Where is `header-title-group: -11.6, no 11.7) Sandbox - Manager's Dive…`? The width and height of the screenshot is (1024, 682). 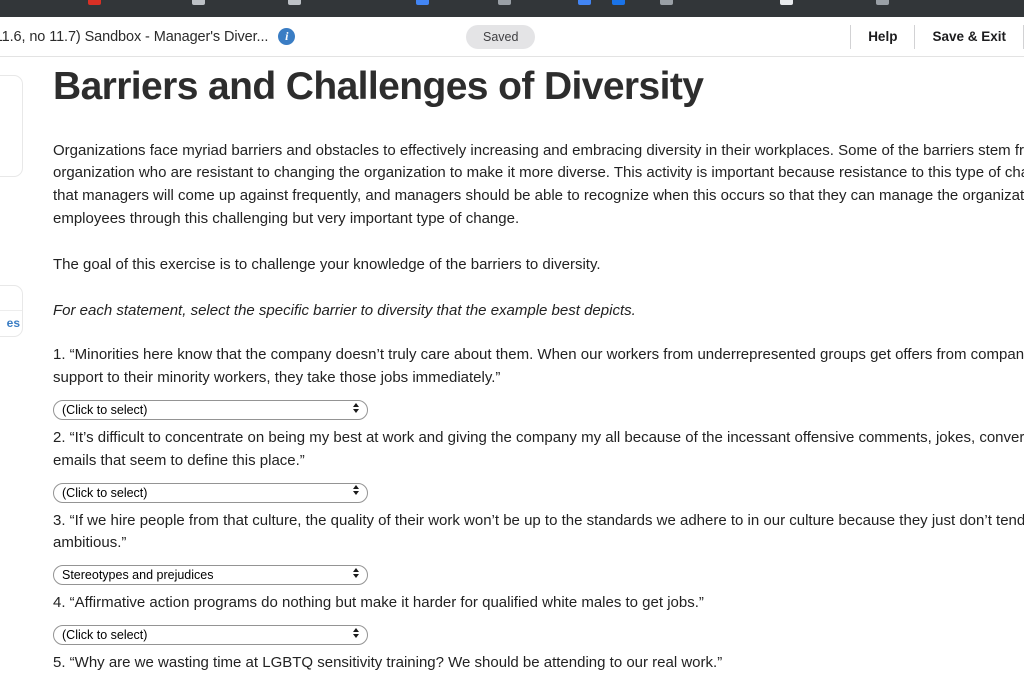
header-title-group: -11.6, no 11.7) Sandbox - Manager's Dive… is located at coordinates (148, 36).